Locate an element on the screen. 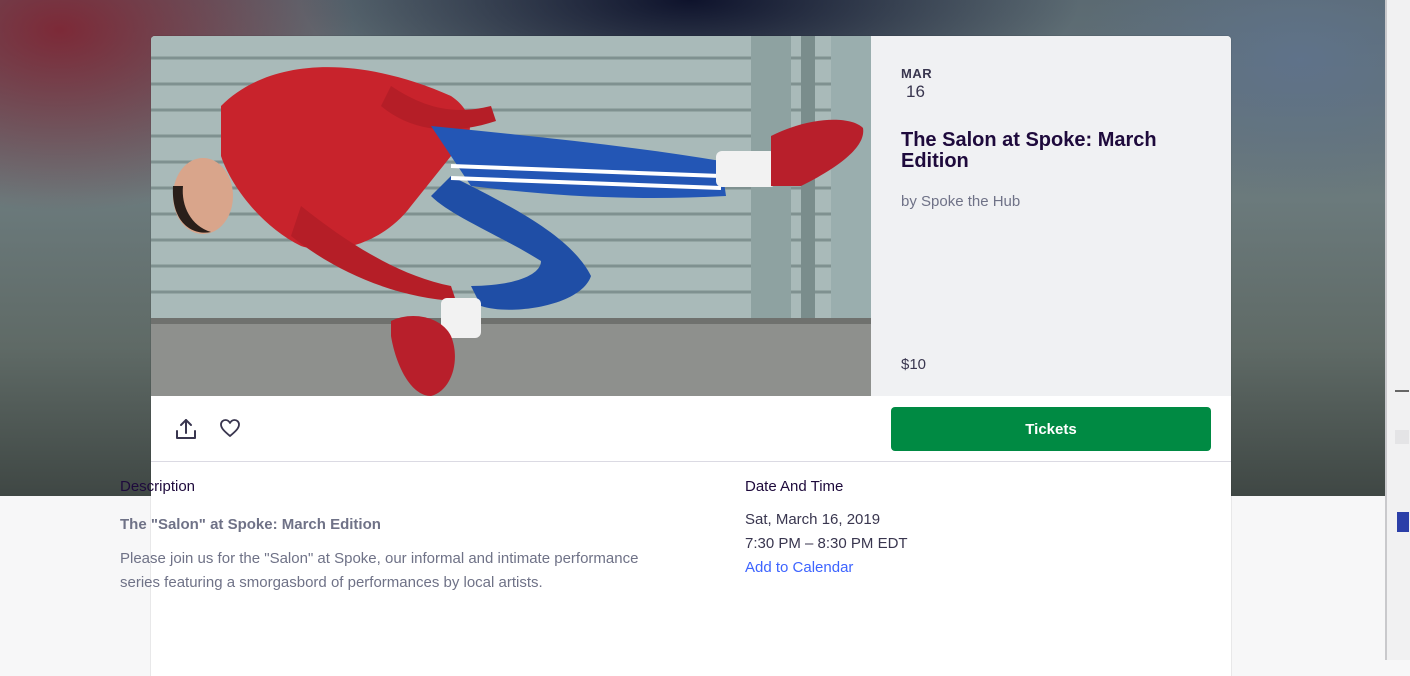  description-title: The "Salon" at Spoke: March Edition is located at coordinates (250, 524).